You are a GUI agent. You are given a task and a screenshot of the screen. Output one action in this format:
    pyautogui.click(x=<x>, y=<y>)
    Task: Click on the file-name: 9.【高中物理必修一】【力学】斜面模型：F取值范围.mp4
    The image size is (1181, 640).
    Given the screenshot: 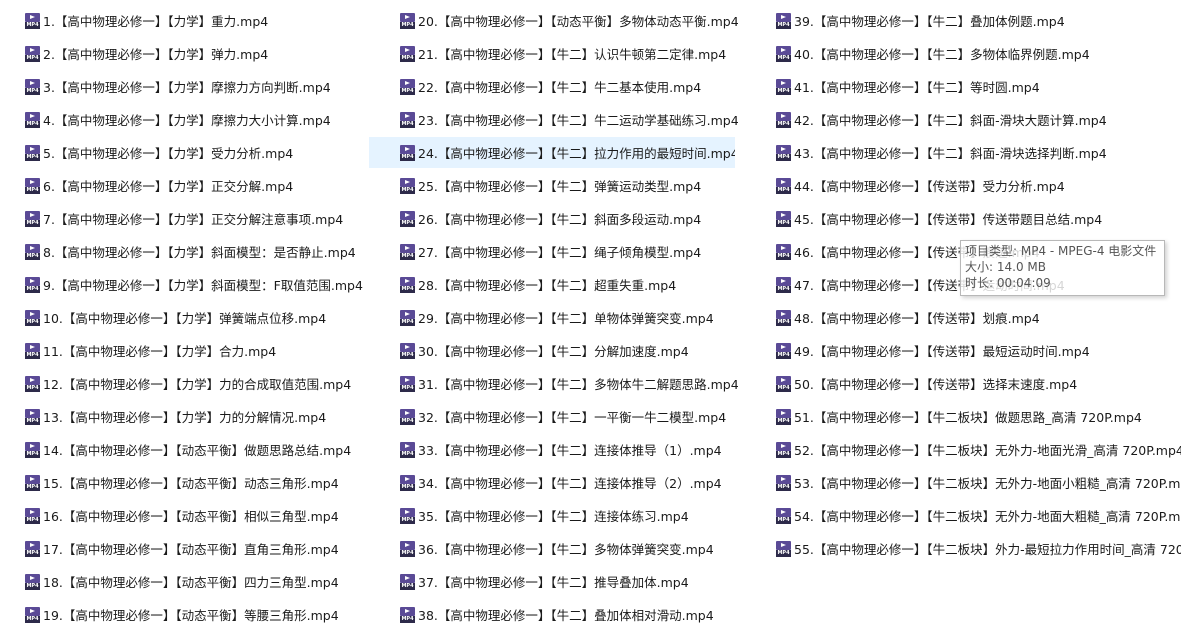 What is the action you would take?
    pyautogui.click(x=203, y=285)
    